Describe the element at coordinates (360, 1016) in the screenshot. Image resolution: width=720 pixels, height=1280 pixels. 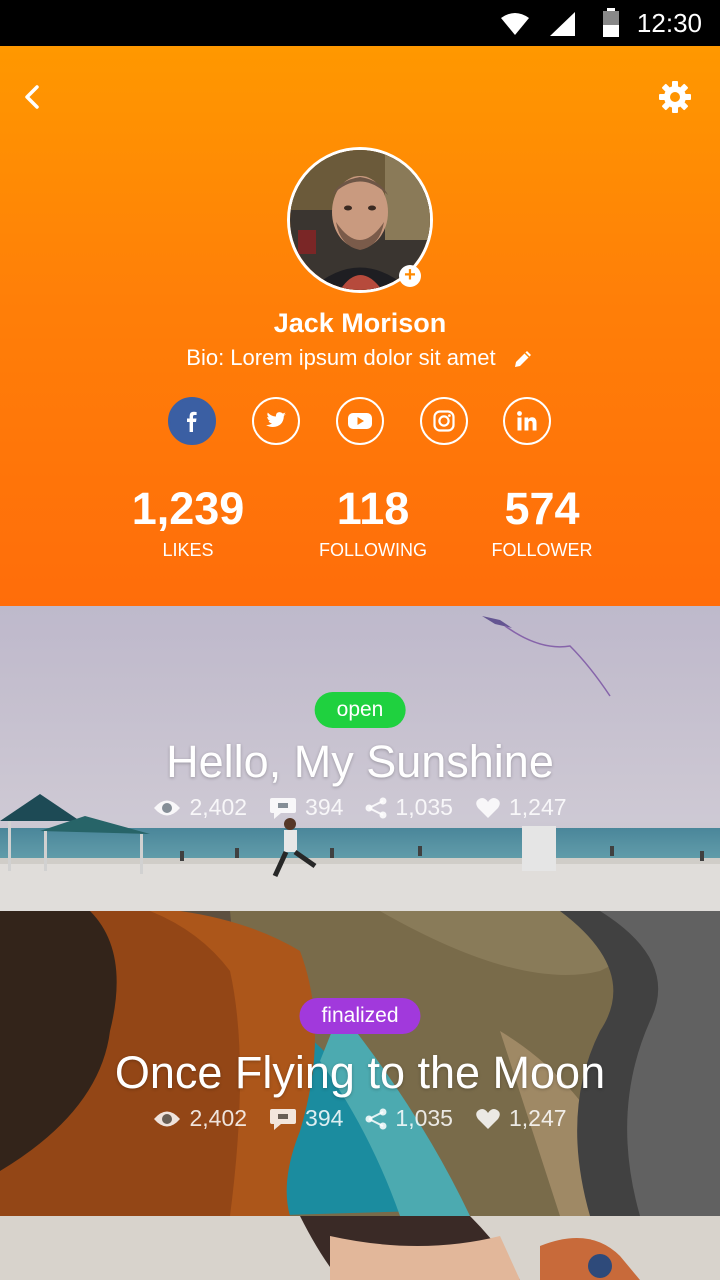
I see `status-badge: finalized` at that location.